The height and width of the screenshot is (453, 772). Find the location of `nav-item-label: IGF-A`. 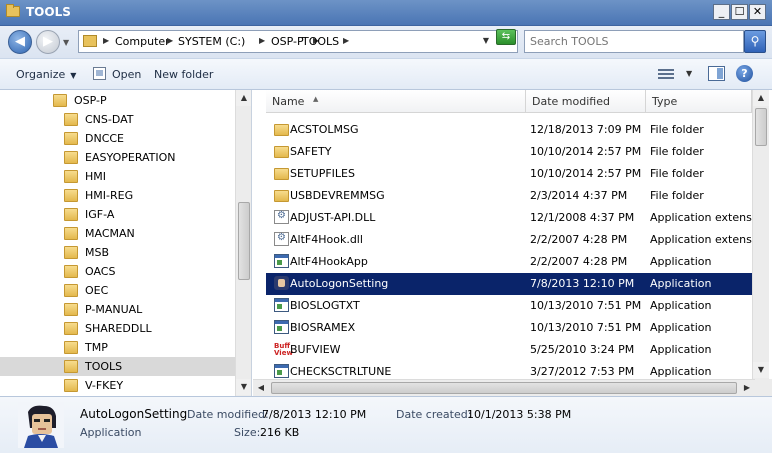

nav-item-label: IGF-A is located at coordinates (100, 214).